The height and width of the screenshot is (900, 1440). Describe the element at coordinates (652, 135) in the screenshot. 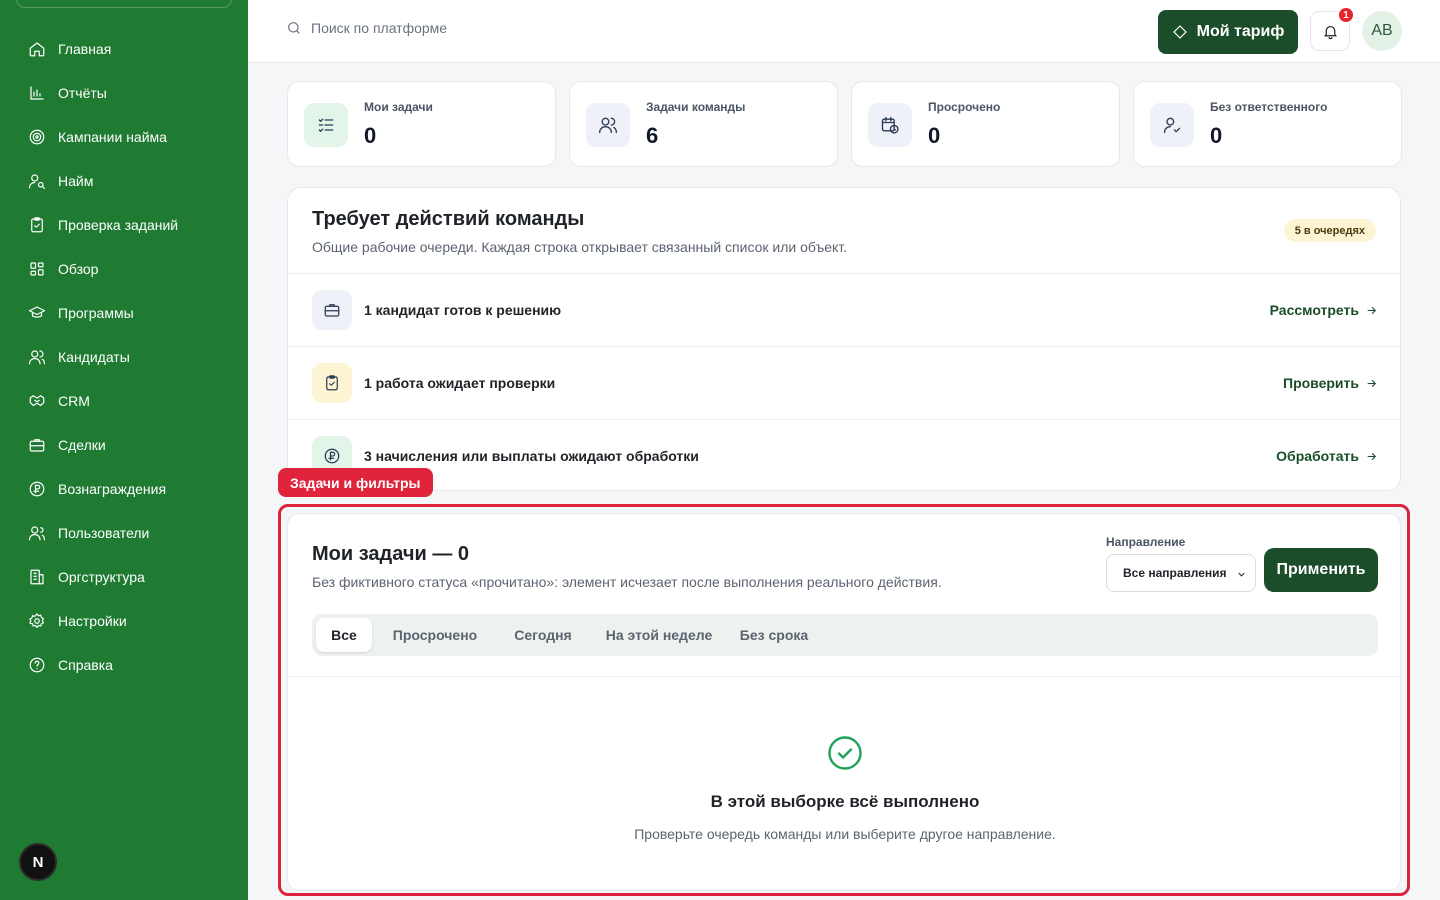

I see `stat-value: 6` at that location.